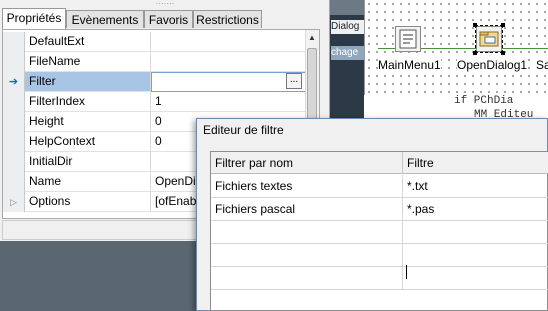 The height and width of the screenshot is (311, 548). I want to click on table-cell-filter: *.txt, so click(475, 186).